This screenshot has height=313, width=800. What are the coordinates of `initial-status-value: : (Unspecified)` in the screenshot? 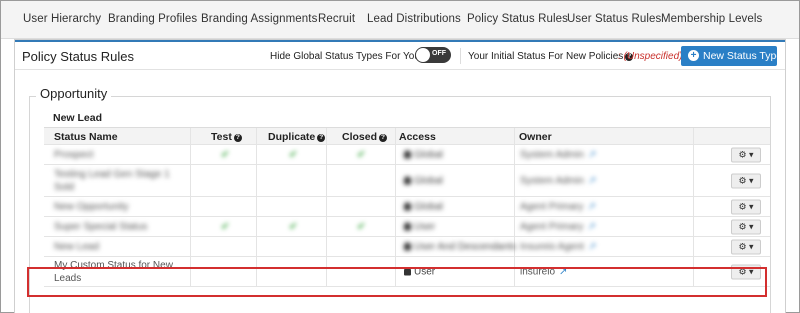 It's located at (650, 56).